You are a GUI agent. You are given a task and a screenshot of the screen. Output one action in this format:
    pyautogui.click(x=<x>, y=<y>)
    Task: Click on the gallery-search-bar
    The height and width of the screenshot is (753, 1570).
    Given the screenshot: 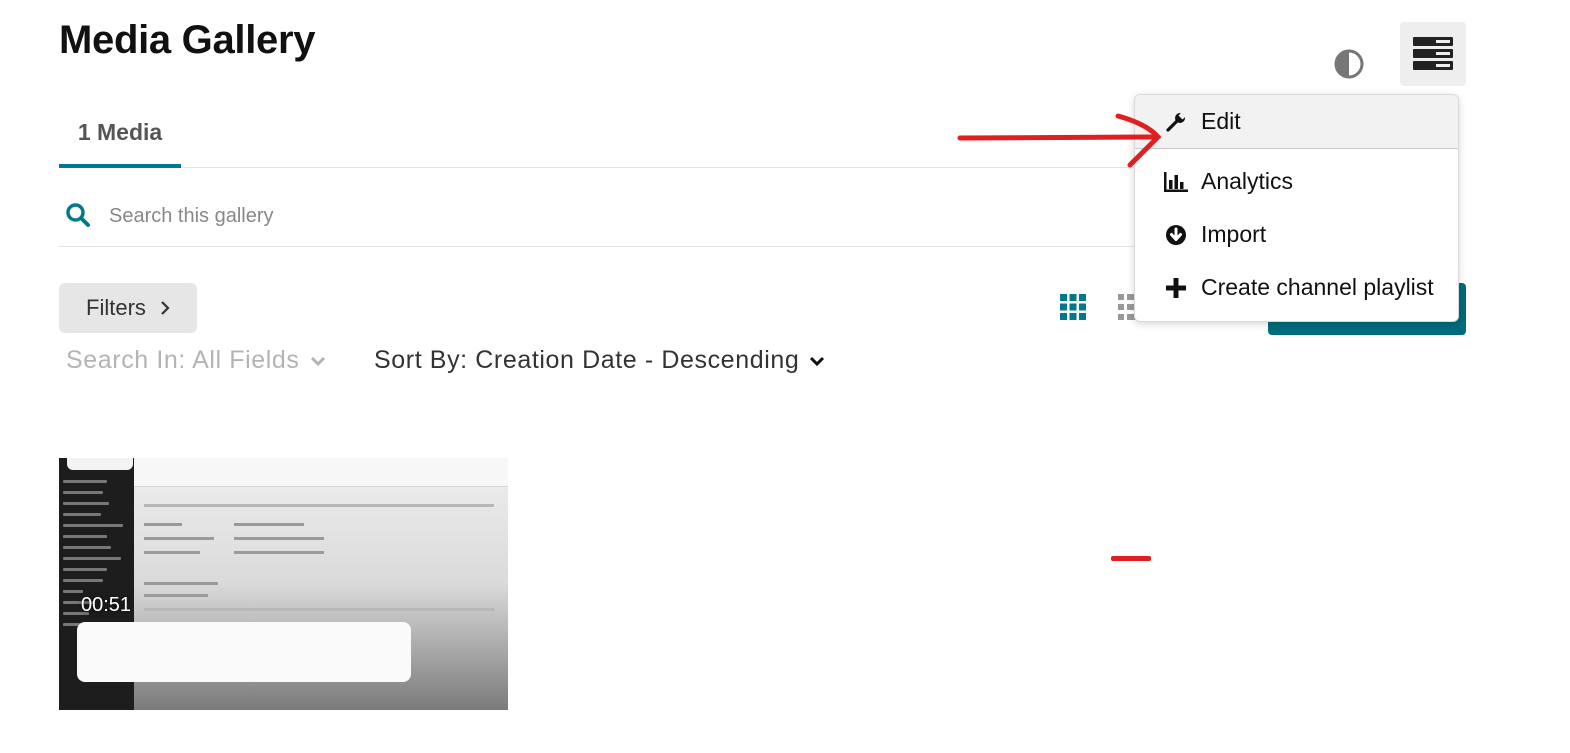 What is the action you would take?
    pyautogui.click(x=599, y=207)
    